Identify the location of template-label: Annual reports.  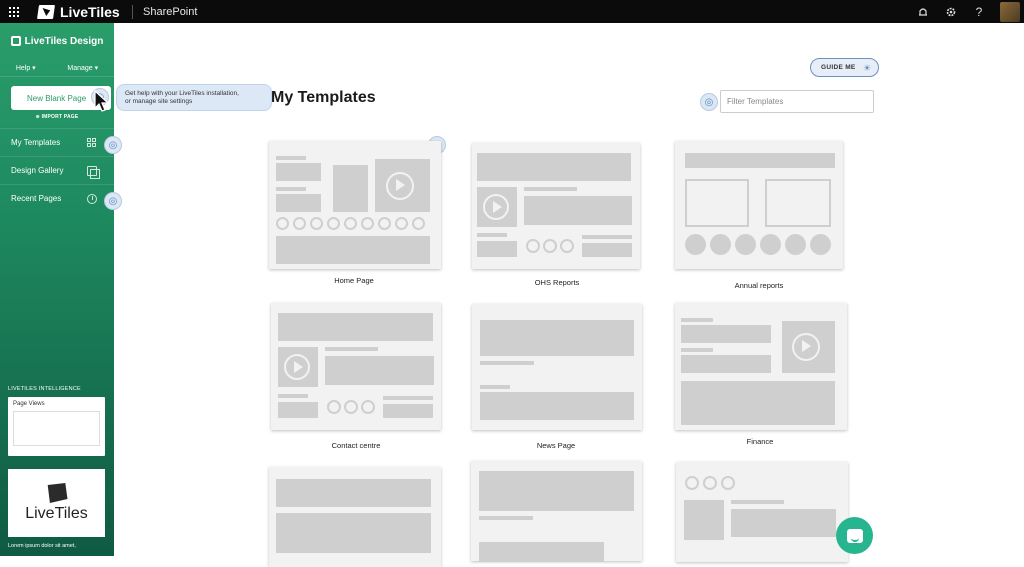
(759, 285).